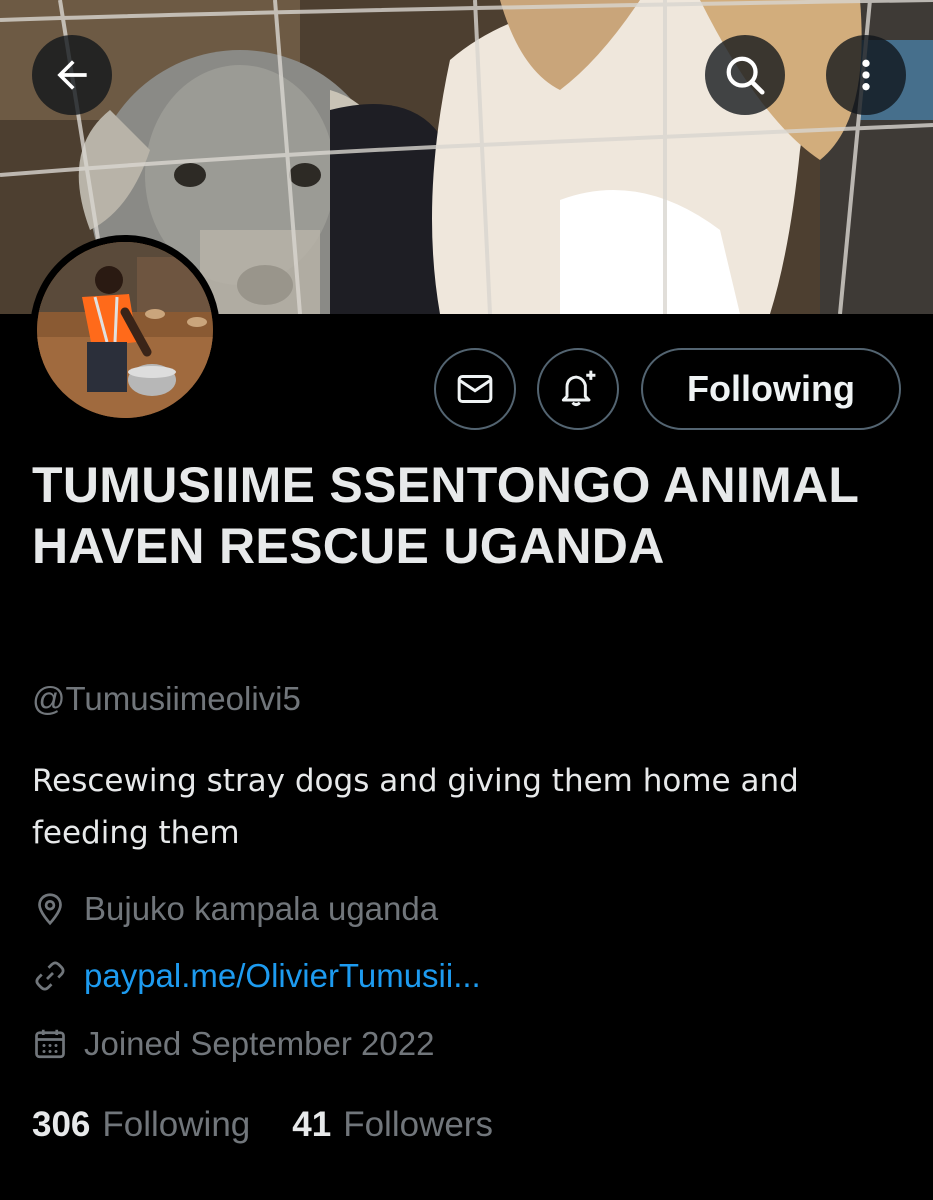 Image resolution: width=933 pixels, height=1200 pixels. I want to click on following-stat: 306 Following, so click(141, 1125).